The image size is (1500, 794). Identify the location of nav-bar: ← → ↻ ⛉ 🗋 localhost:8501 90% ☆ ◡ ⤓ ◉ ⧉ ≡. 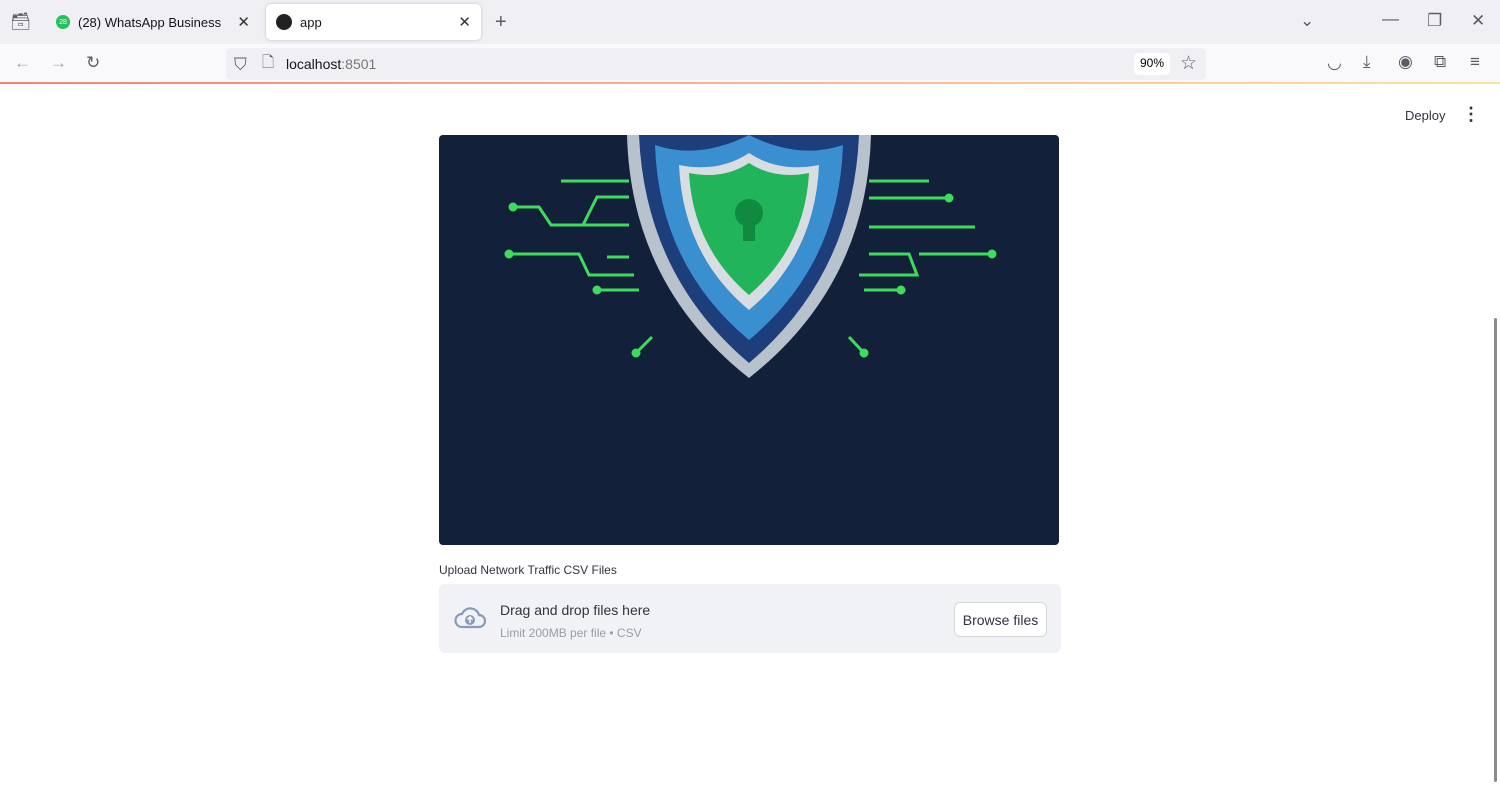
(750, 64).